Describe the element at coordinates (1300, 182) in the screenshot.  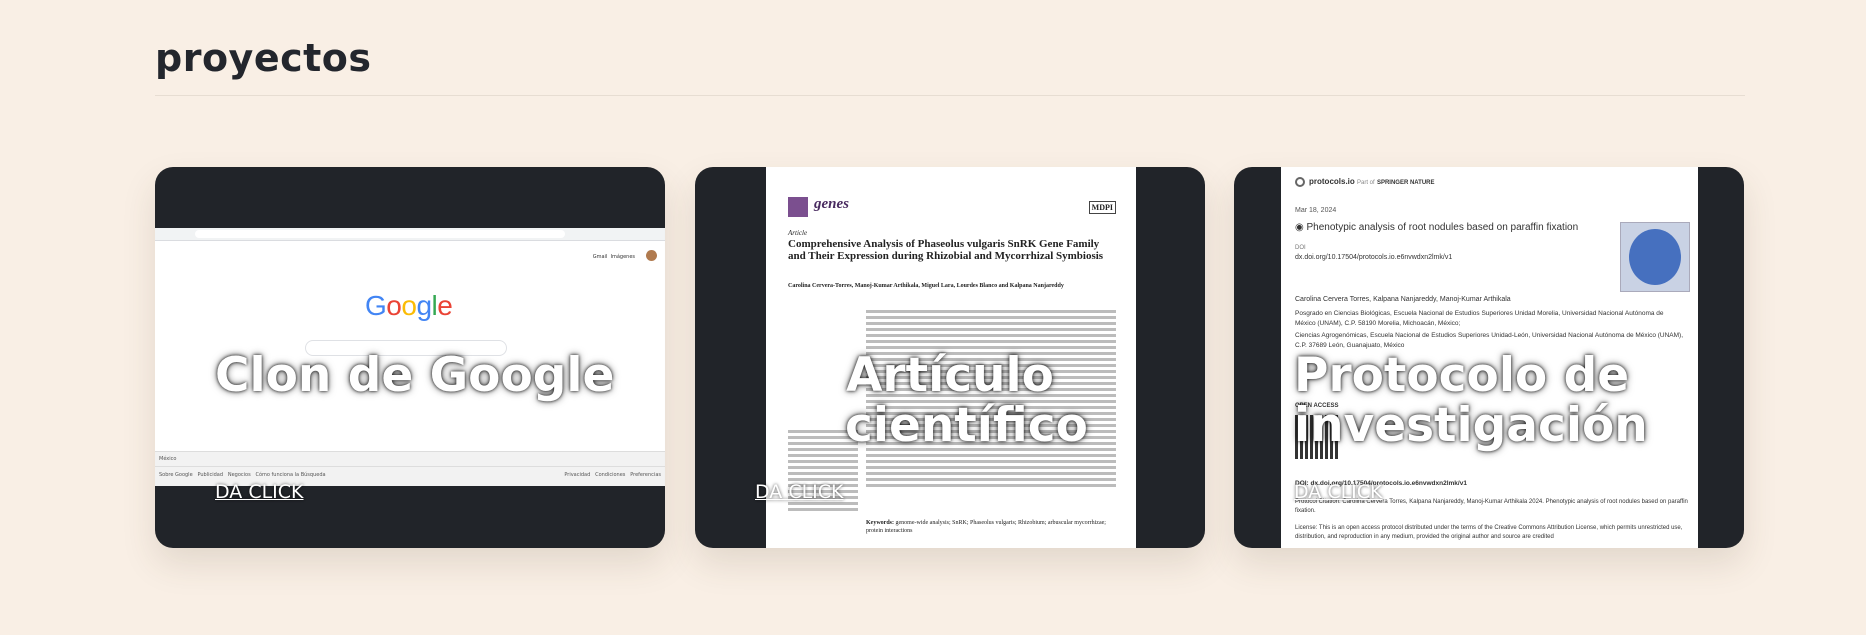
I see `protocols-logo-icon` at that location.